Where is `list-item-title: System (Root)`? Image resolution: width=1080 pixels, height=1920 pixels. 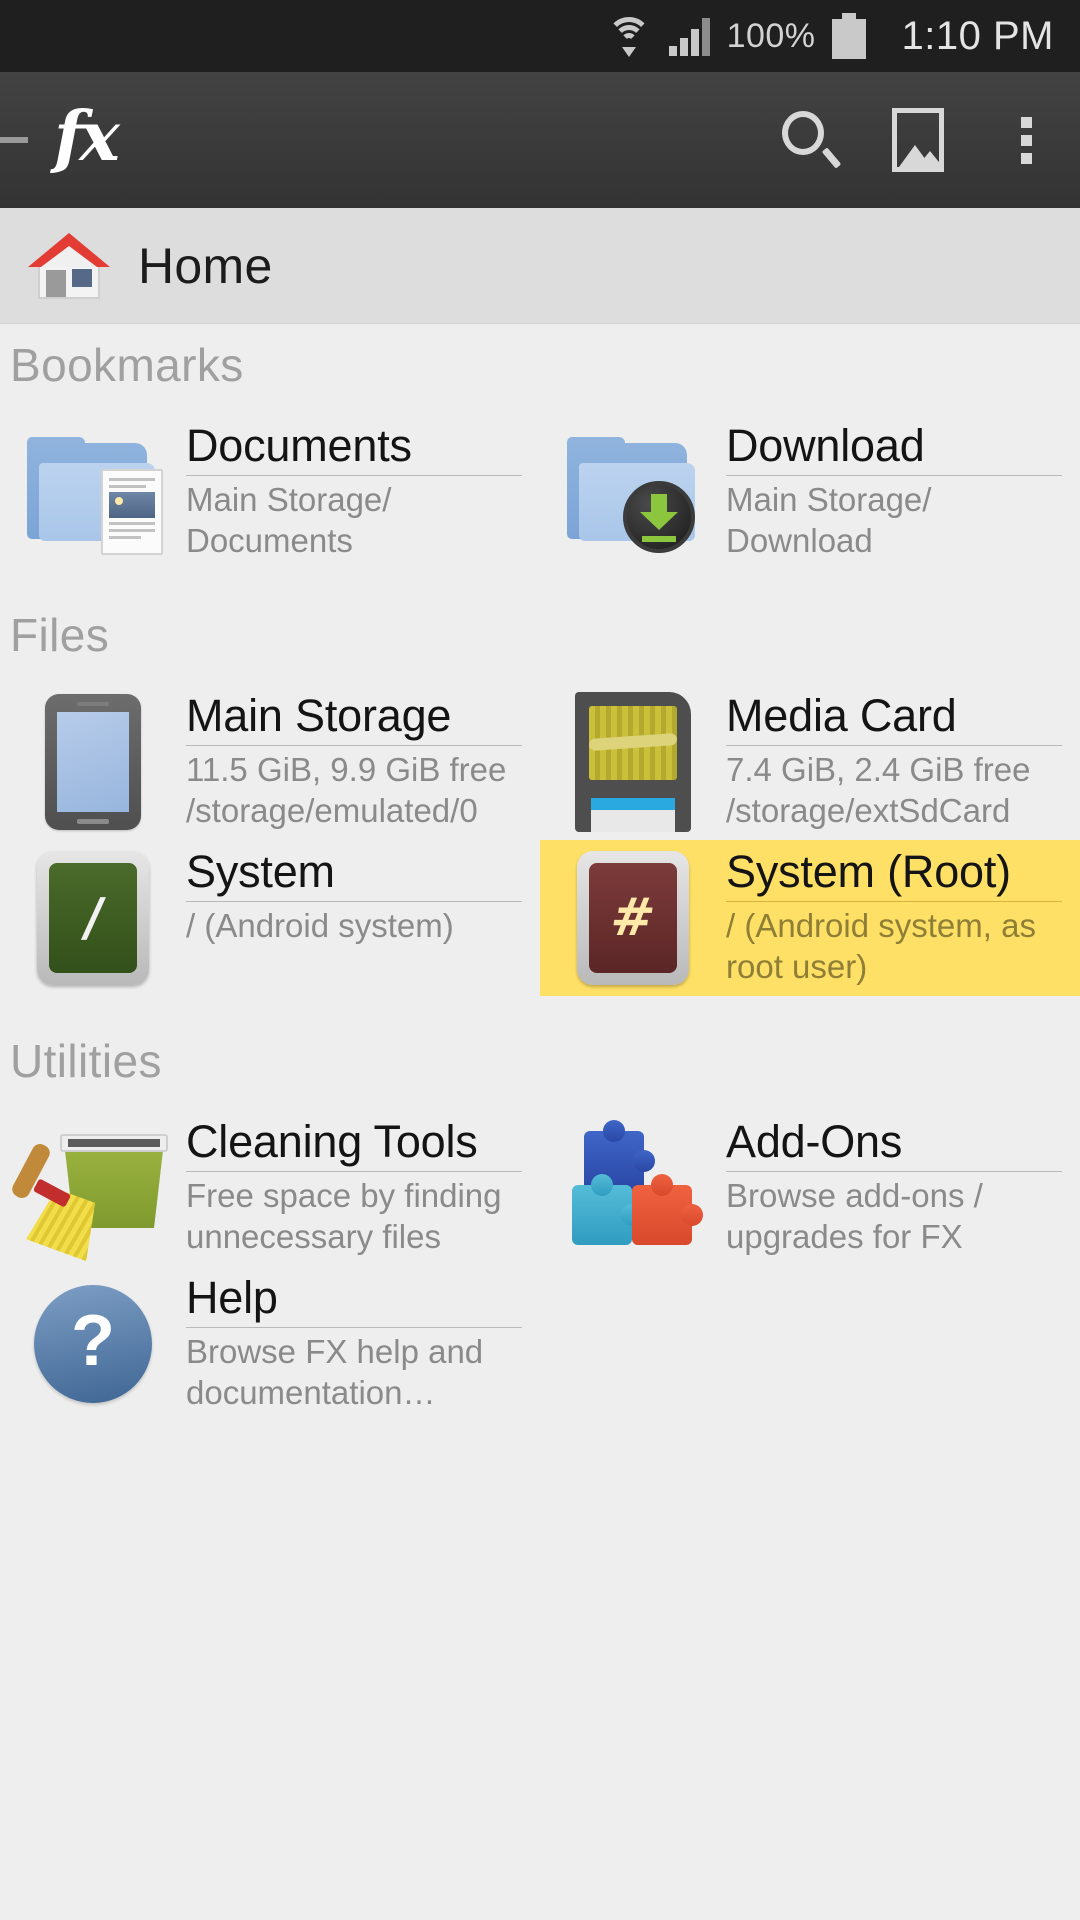 list-item-title: System (Root) is located at coordinates (868, 871).